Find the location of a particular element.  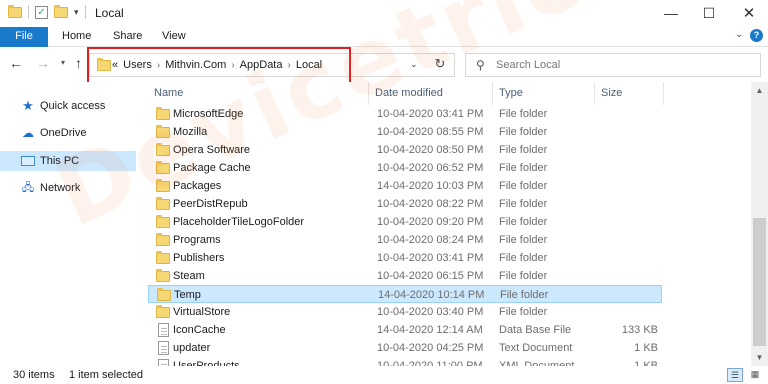

file-name: Packages is located at coordinates (197, 186).